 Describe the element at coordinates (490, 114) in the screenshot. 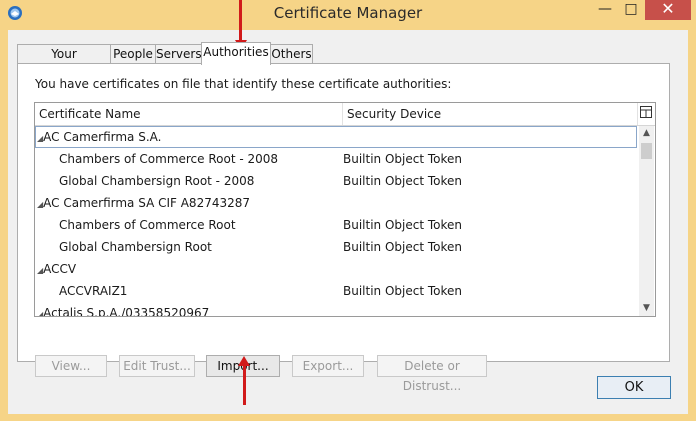

I see `column-header-security-device: Security Device` at that location.